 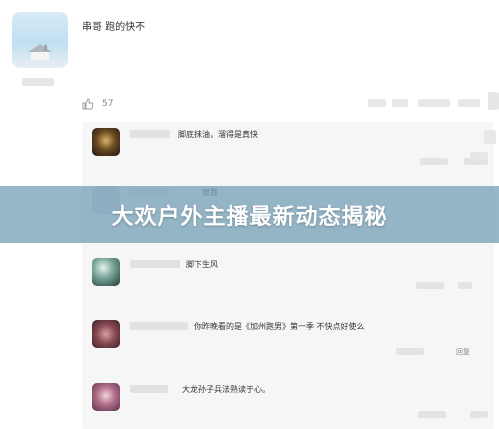 I want to click on reply-text: 大龙孙子兵法熟读于心。, so click(x=226, y=389).